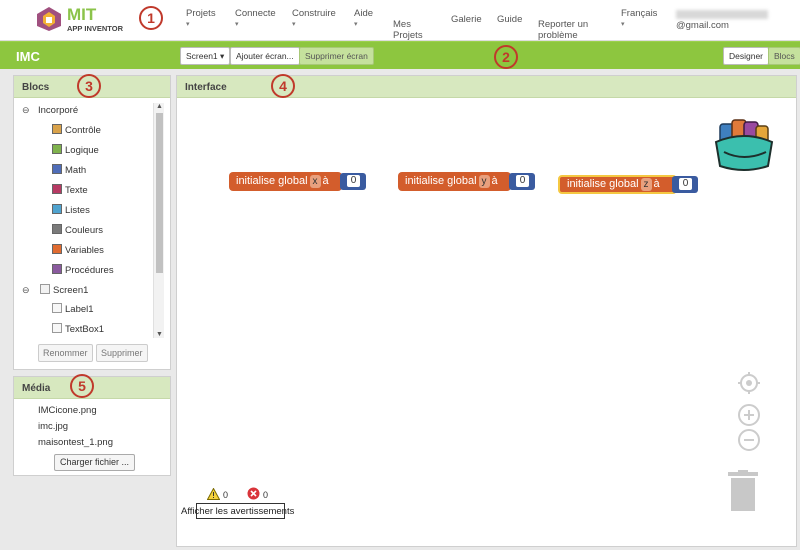 This screenshot has width=800, height=550. What do you see at coordinates (58, 111) in the screenshot?
I see `builtin-category: Incorporé` at bounding box center [58, 111].